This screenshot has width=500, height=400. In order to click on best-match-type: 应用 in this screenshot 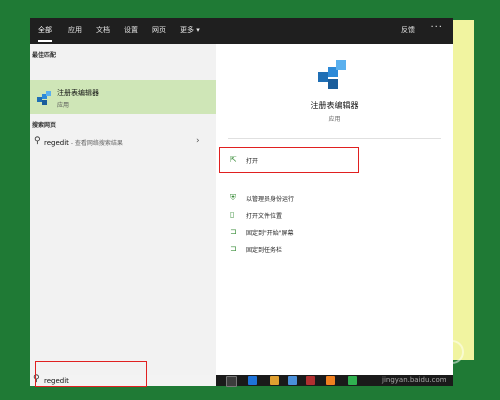, I will do `click(63, 105)`.